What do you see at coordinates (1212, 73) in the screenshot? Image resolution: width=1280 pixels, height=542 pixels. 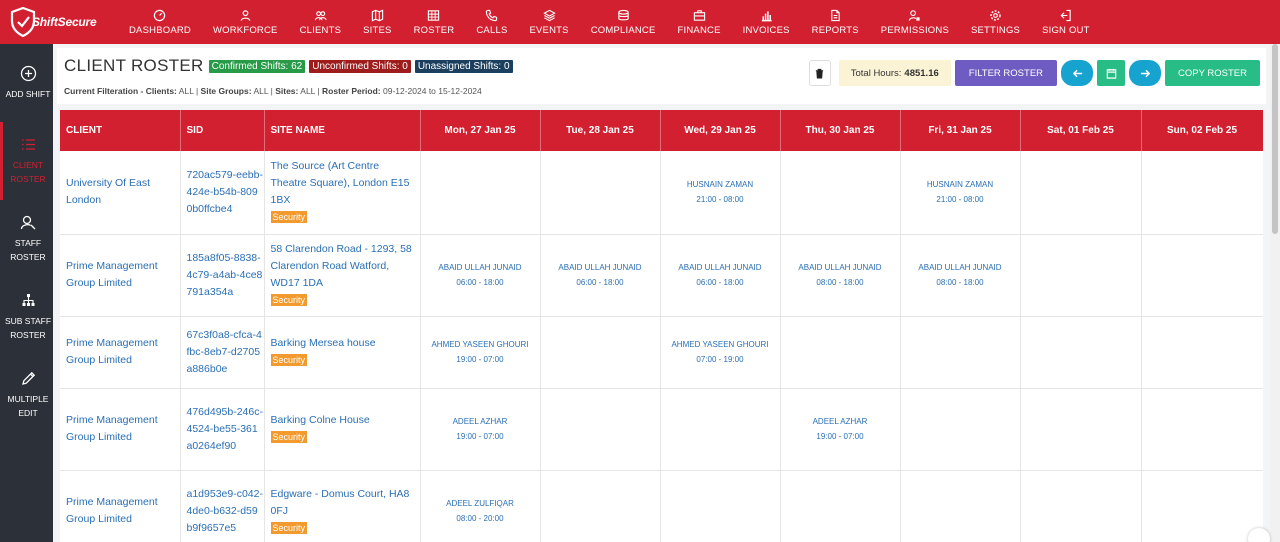 I see `copy-roster-button: COPY ROSTER` at bounding box center [1212, 73].